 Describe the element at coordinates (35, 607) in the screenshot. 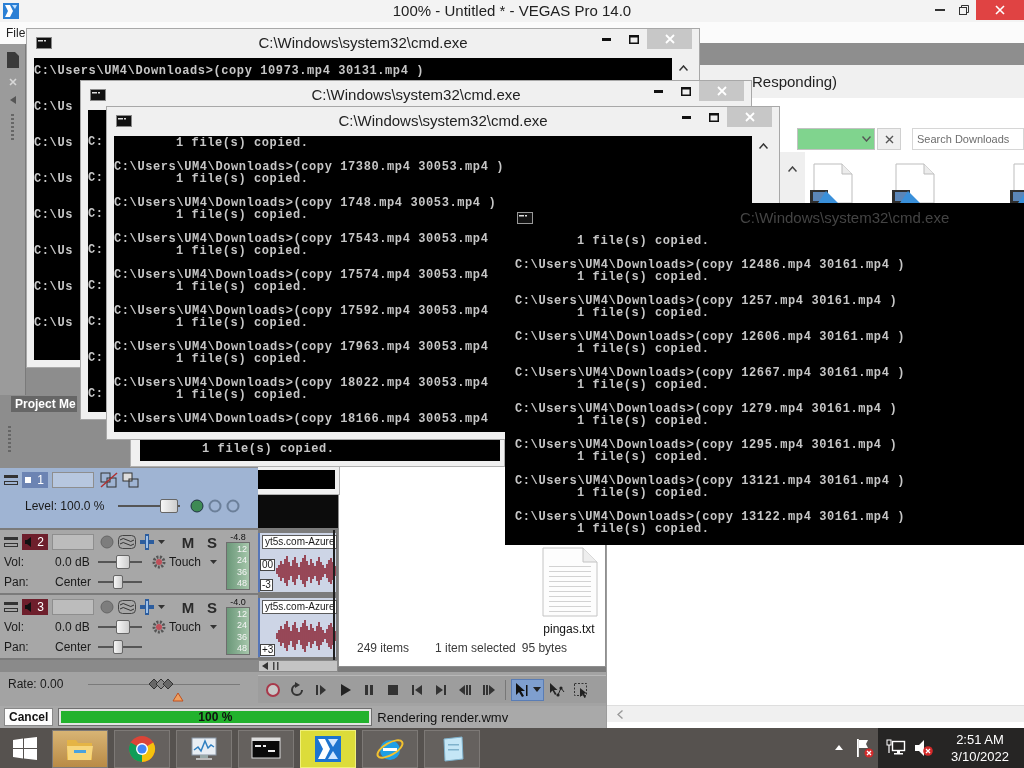

I see `track-number-badge: 3` at that location.